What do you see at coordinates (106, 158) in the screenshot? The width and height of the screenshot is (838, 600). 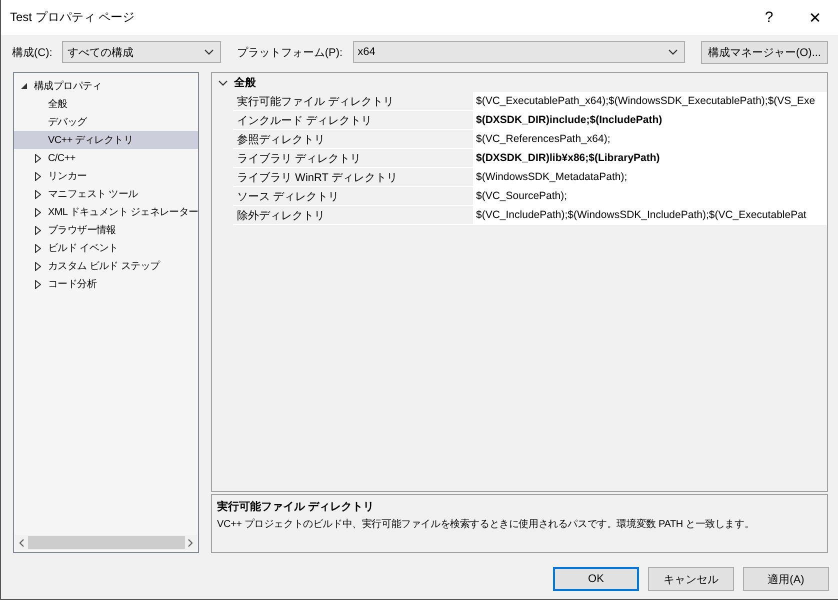 I see `tree-item: C/C++` at bounding box center [106, 158].